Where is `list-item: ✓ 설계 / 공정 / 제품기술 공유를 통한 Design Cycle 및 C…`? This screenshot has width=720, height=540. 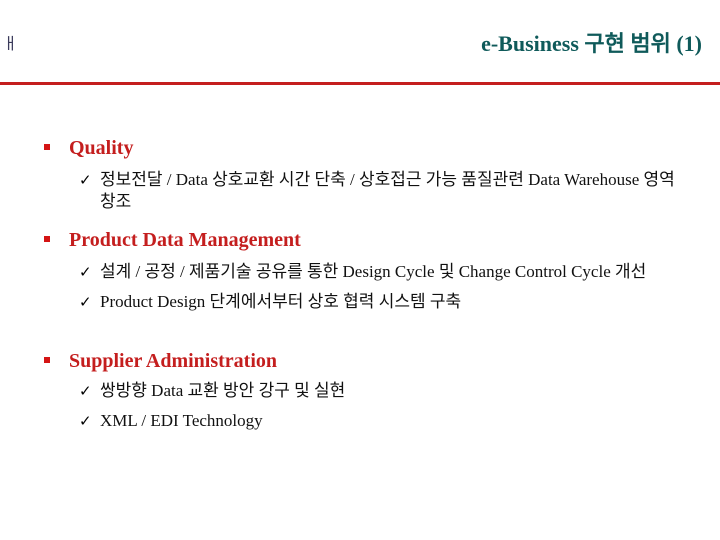 list-item: ✓ 설계 / 공정 / 제품기술 공유를 통한 Design Cycle 및 C… is located at coordinates (363, 272).